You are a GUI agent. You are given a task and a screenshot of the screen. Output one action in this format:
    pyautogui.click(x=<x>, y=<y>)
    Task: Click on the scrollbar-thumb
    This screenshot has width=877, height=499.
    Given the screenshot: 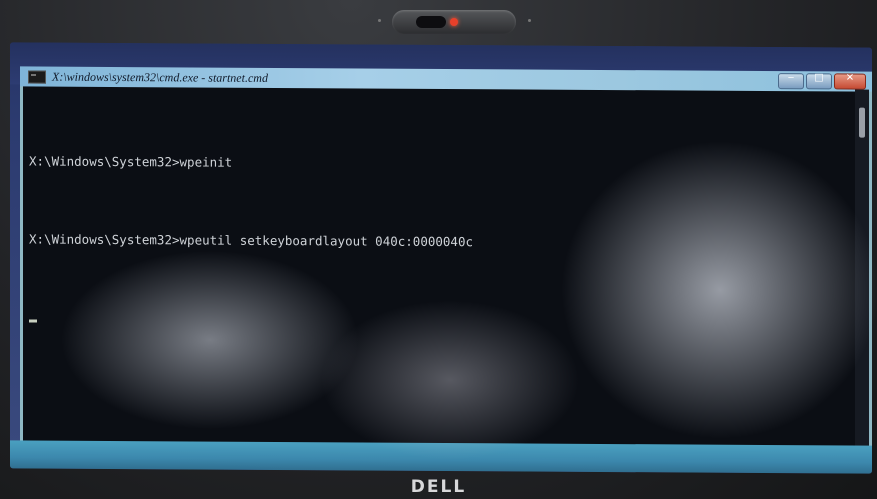 What is the action you would take?
    pyautogui.click(x=862, y=122)
    